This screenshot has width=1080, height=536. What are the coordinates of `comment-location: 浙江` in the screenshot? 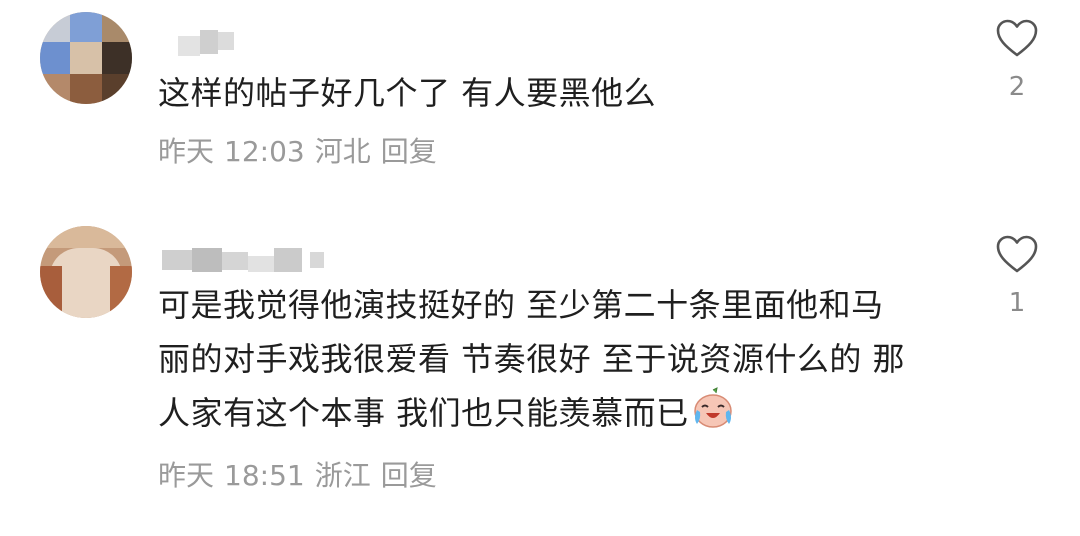 It's located at (342, 475).